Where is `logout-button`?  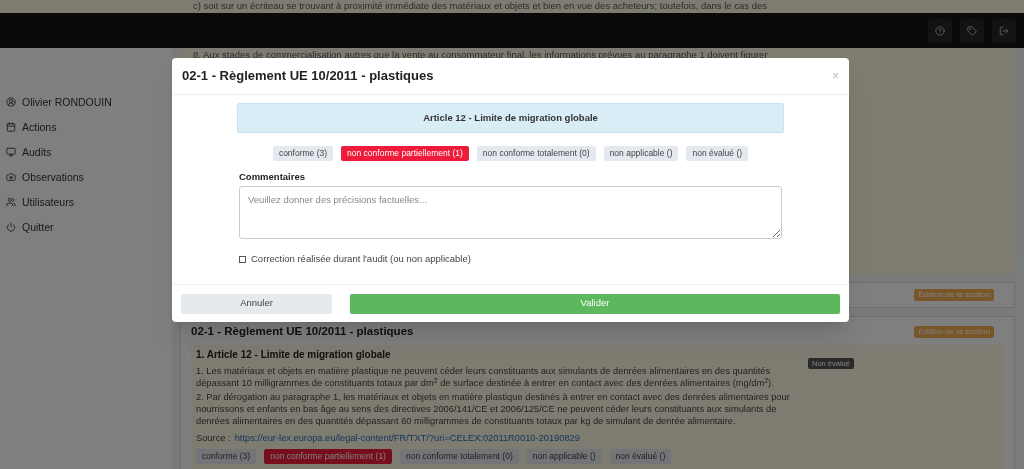
logout-button is located at coordinates (1004, 30).